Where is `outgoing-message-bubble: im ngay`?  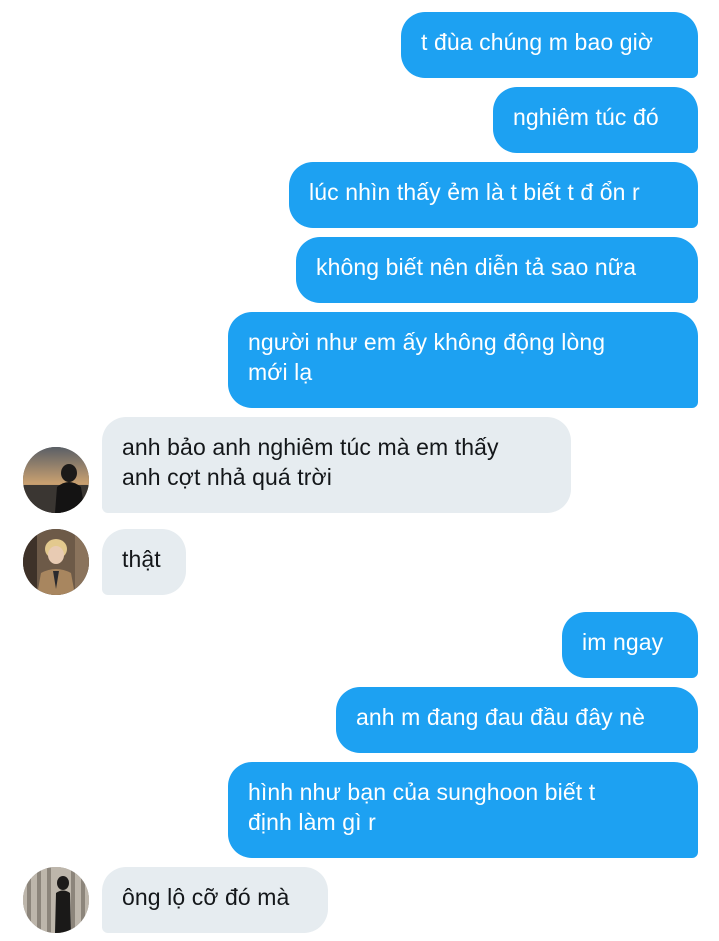
outgoing-message-bubble: im ngay is located at coordinates (630, 645).